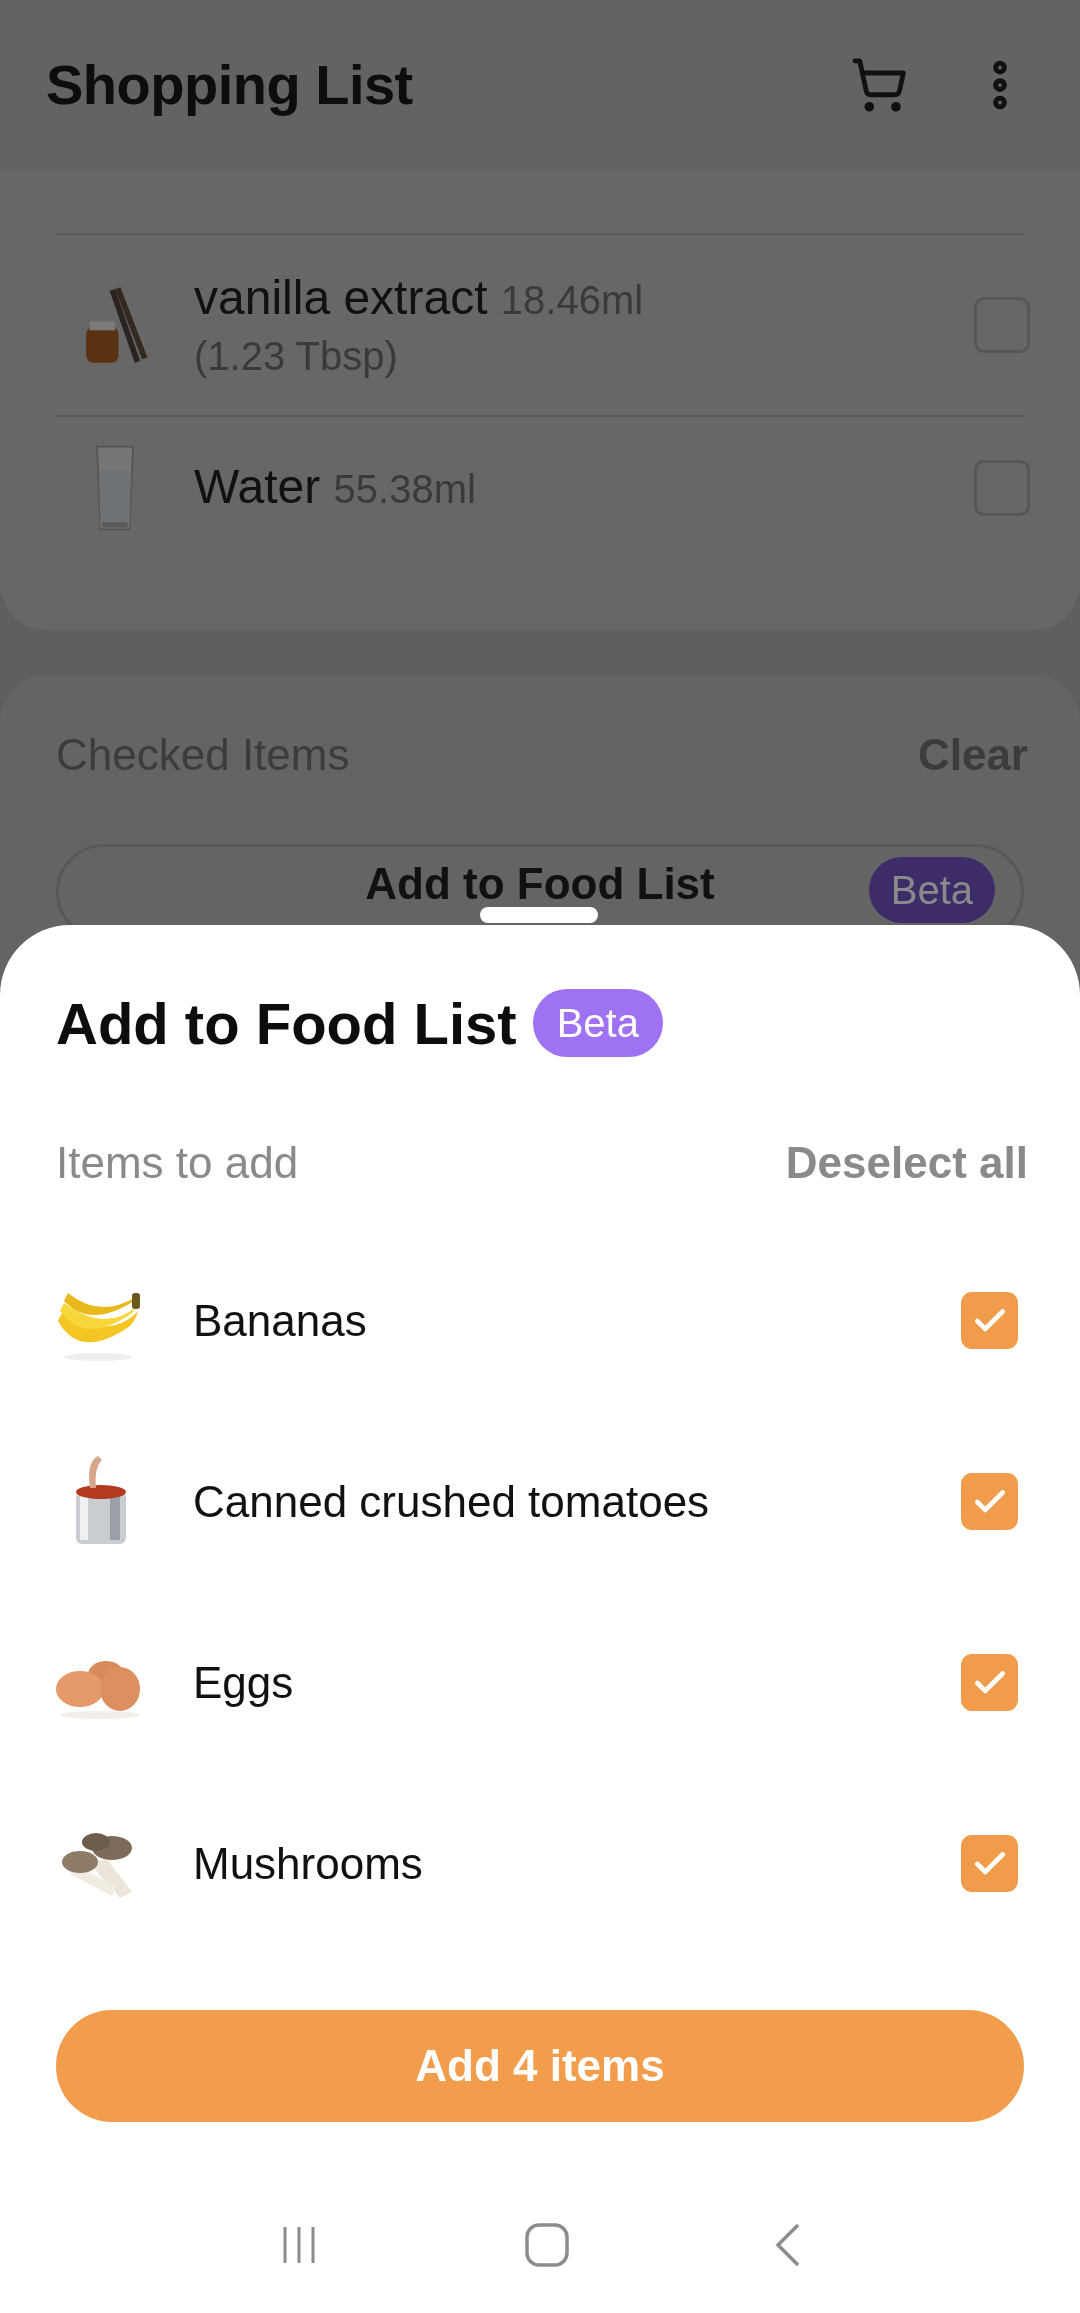  Describe the element at coordinates (244, 1682) in the screenshot. I see `food-item-name: Eggs` at that location.